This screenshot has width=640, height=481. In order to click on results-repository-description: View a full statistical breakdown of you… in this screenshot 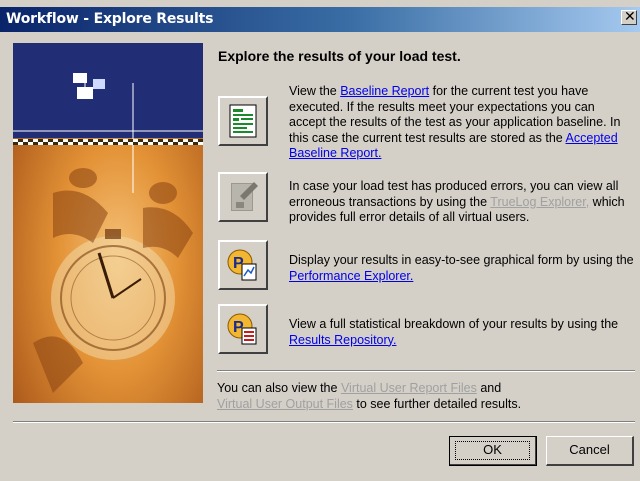, I will do `click(454, 332)`.